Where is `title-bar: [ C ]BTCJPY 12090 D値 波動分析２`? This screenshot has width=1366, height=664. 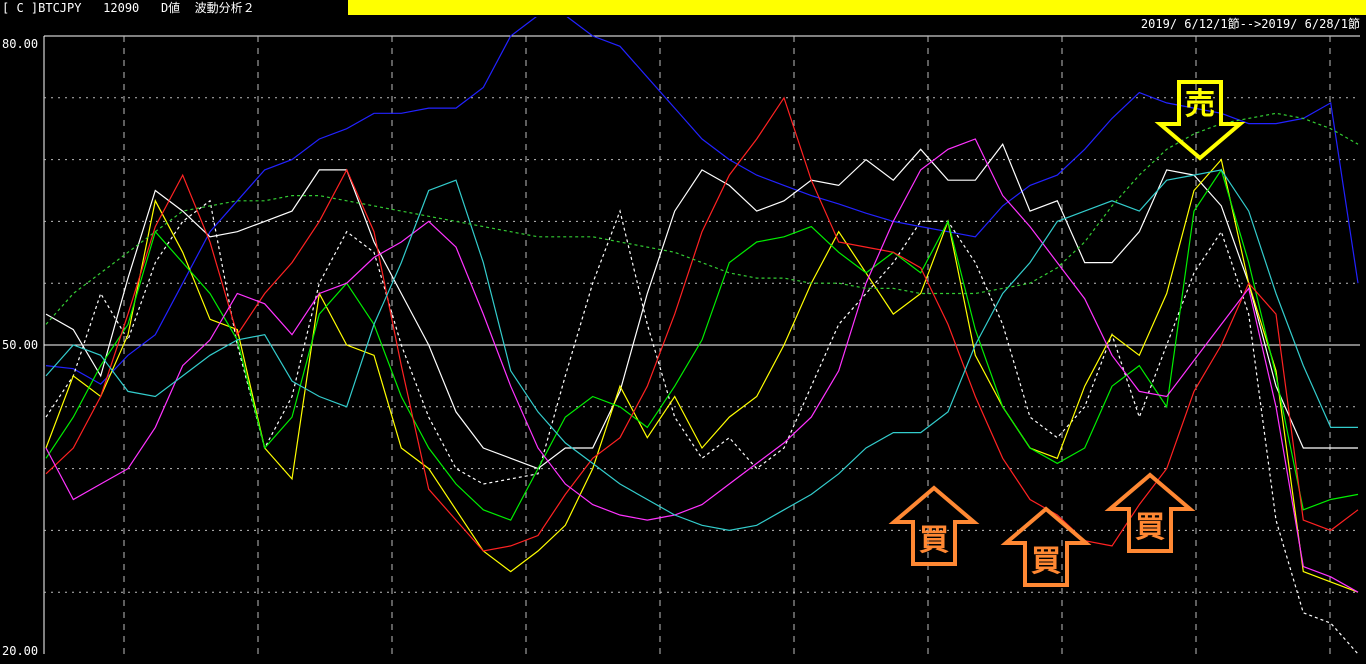
title-bar: [ C ]BTCJPY 12090 D値 波動分析２ is located at coordinates (683, 8).